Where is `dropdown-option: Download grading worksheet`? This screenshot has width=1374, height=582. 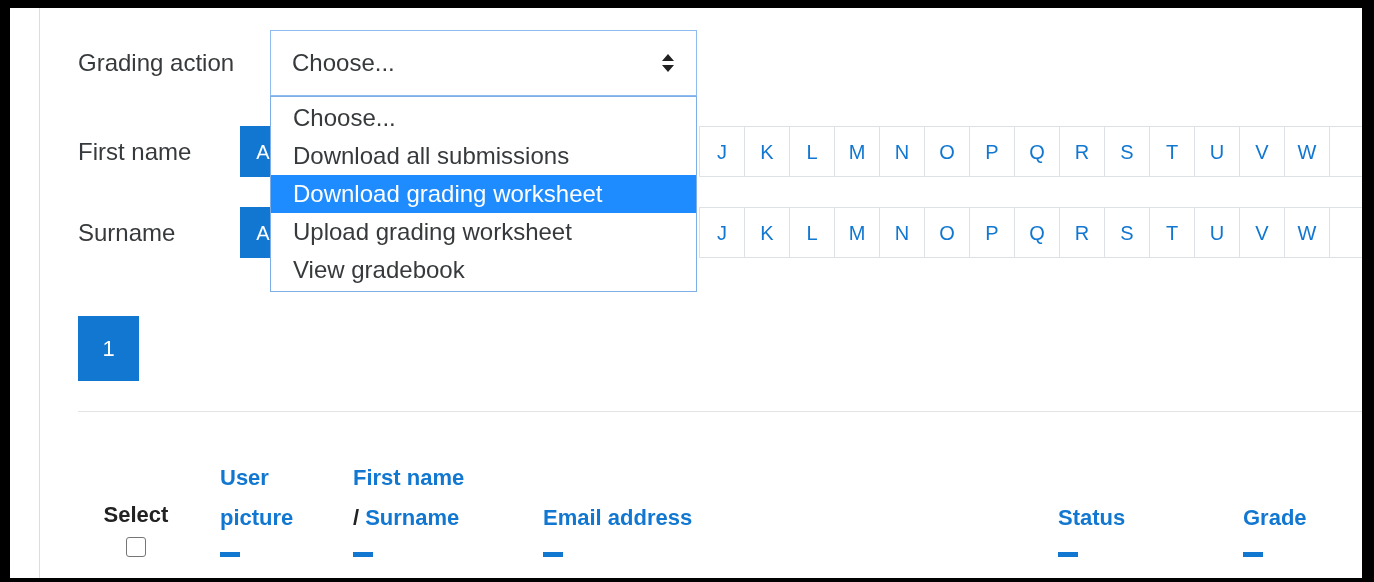 dropdown-option: Download grading worksheet is located at coordinates (483, 194).